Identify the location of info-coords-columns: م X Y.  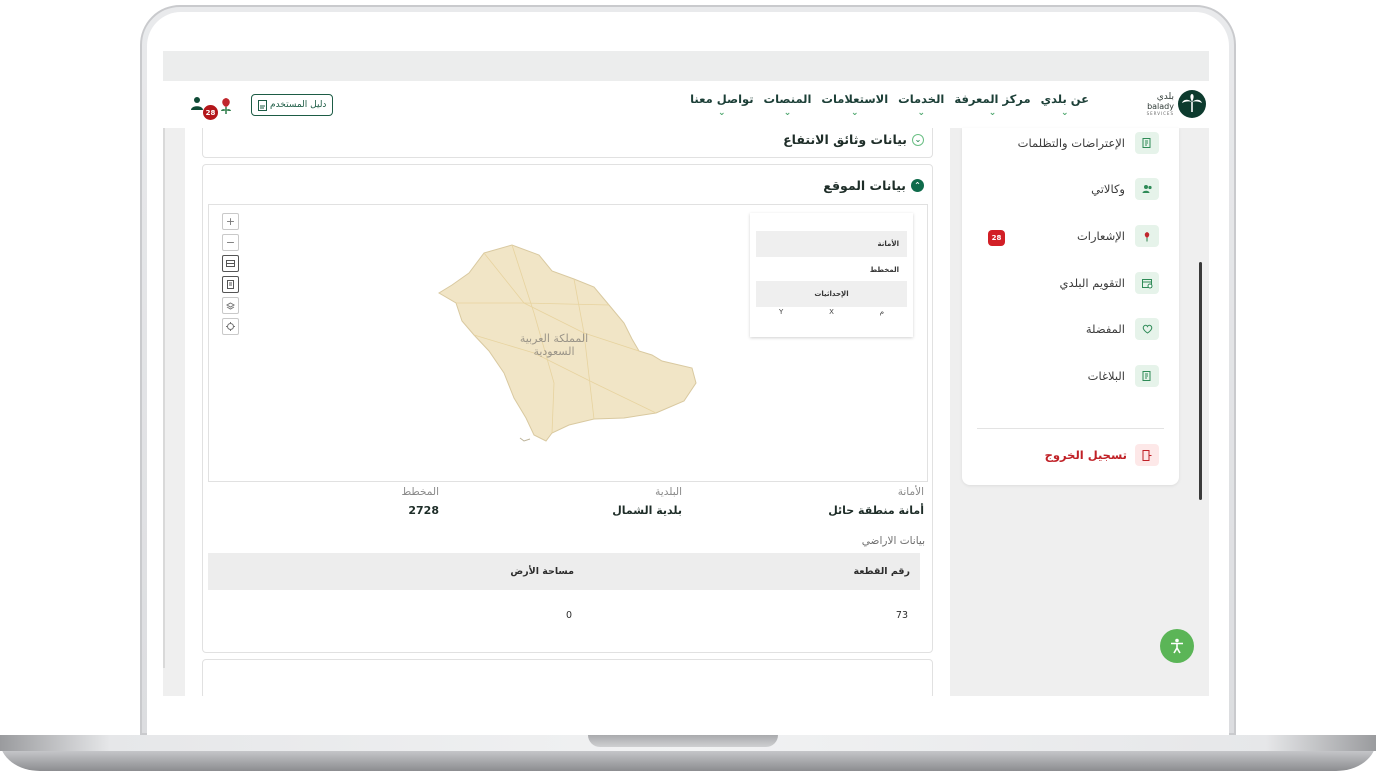
(831, 312).